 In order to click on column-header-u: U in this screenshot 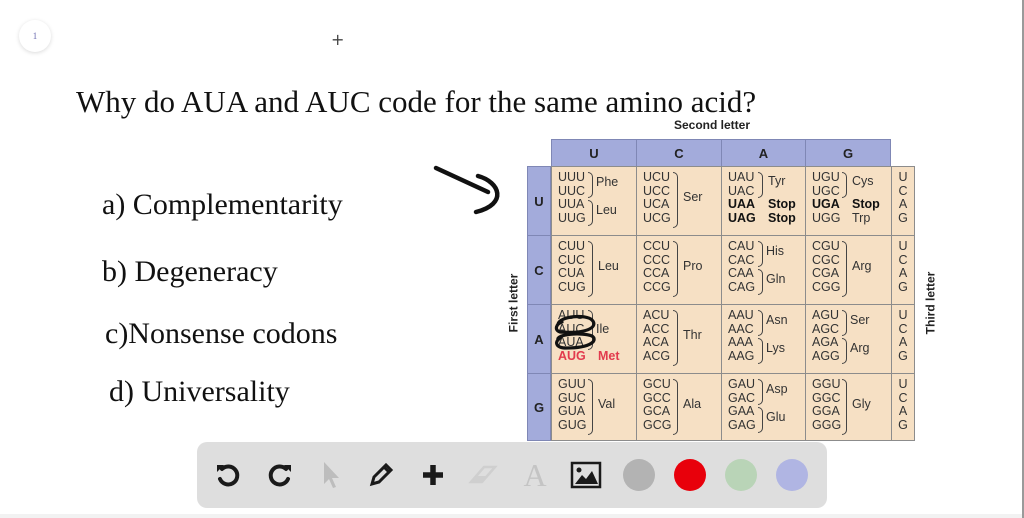, I will do `click(594, 153)`.